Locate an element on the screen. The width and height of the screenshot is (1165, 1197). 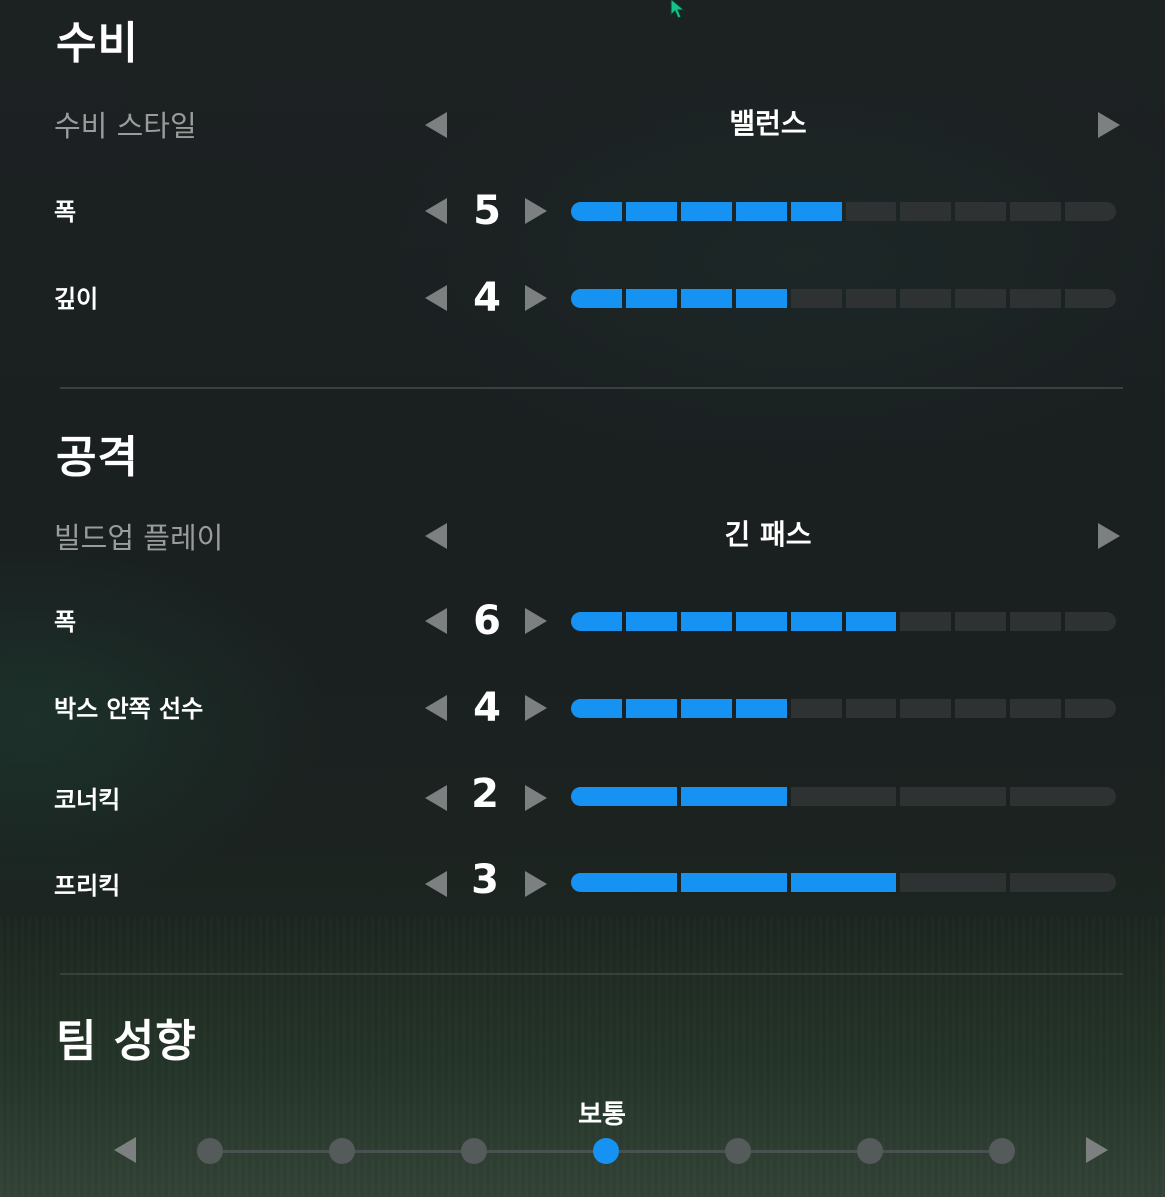
team-mentality-value: 보통 is located at coordinates (602, 1115).